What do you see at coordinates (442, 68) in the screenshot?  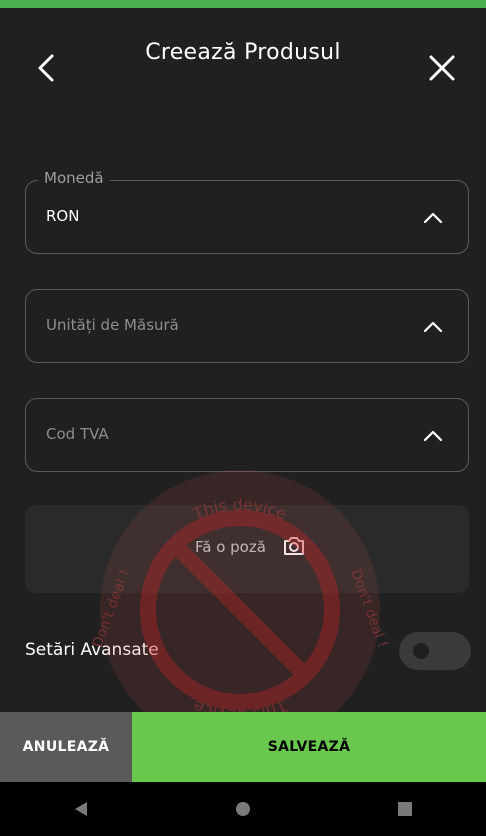 I see `close-icon` at bounding box center [442, 68].